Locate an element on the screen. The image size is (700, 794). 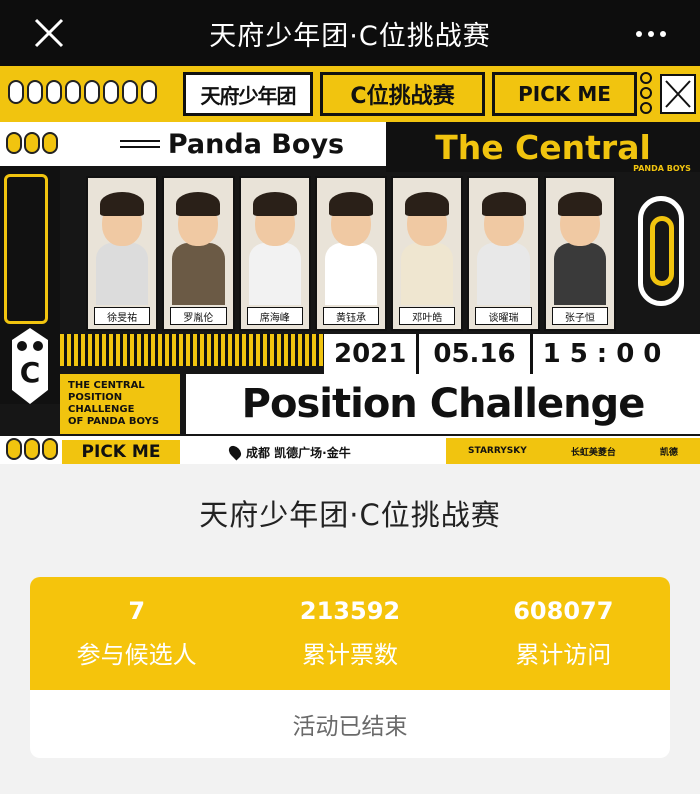
contestant-card: 邓叶皓 is located at coordinates (427, 253).